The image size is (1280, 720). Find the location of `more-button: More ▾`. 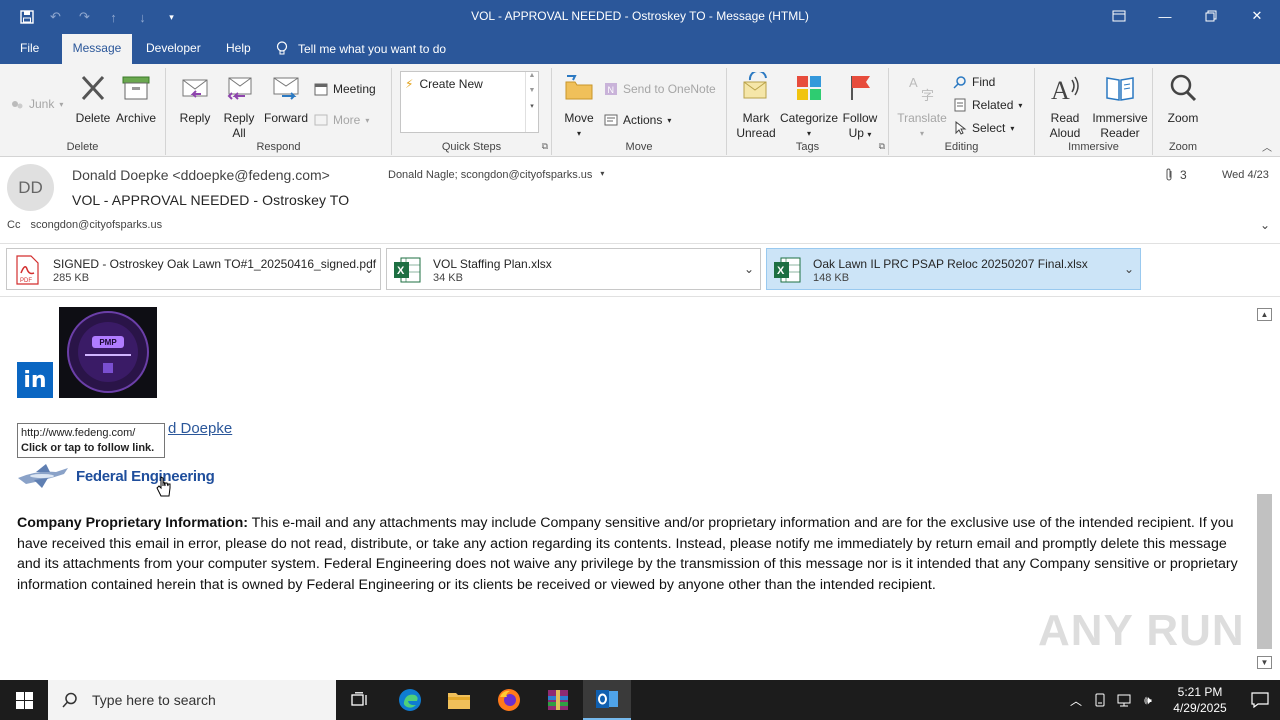

more-button: More ▾ is located at coordinates (341, 120).